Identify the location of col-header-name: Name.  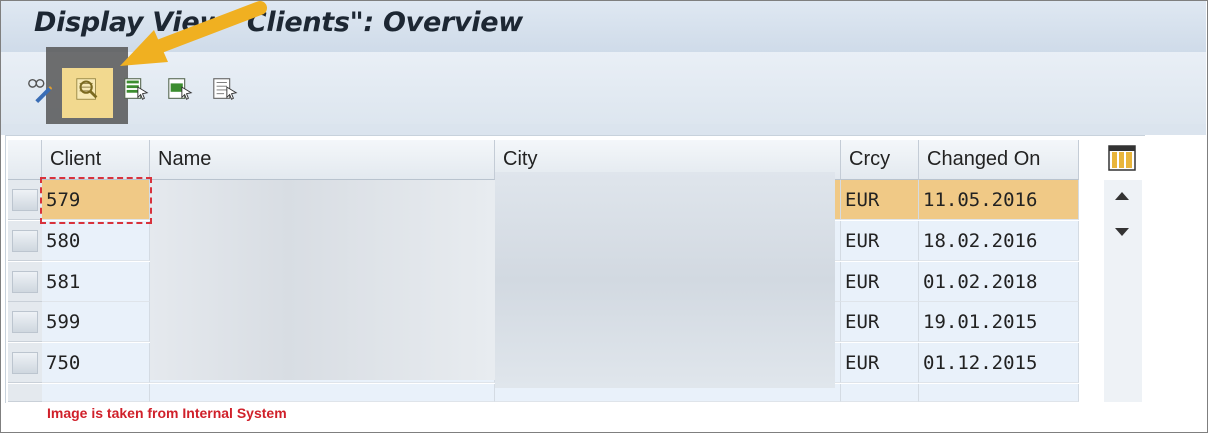
(322, 160).